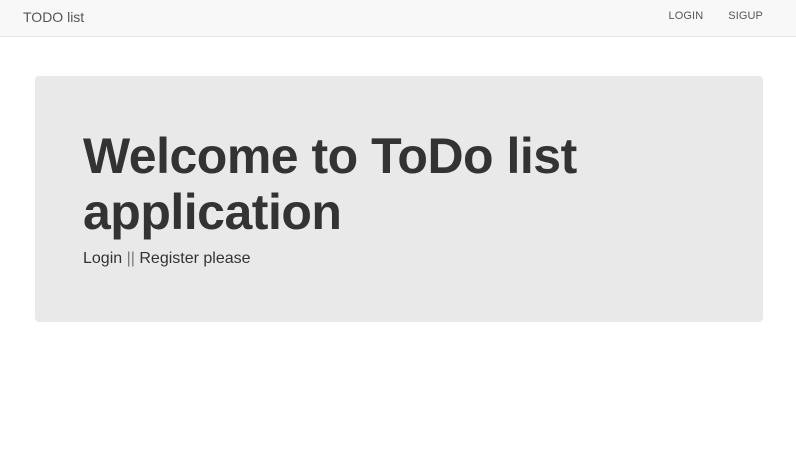  What do you see at coordinates (745, 16) in the screenshot?
I see `nav-signup-link: SIGUP` at bounding box center [745, 16].